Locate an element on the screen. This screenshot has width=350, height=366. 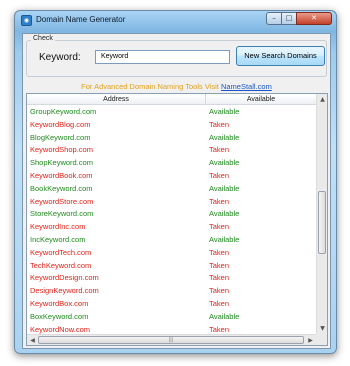
minimize-button: – is located at coordinates (274, 18).